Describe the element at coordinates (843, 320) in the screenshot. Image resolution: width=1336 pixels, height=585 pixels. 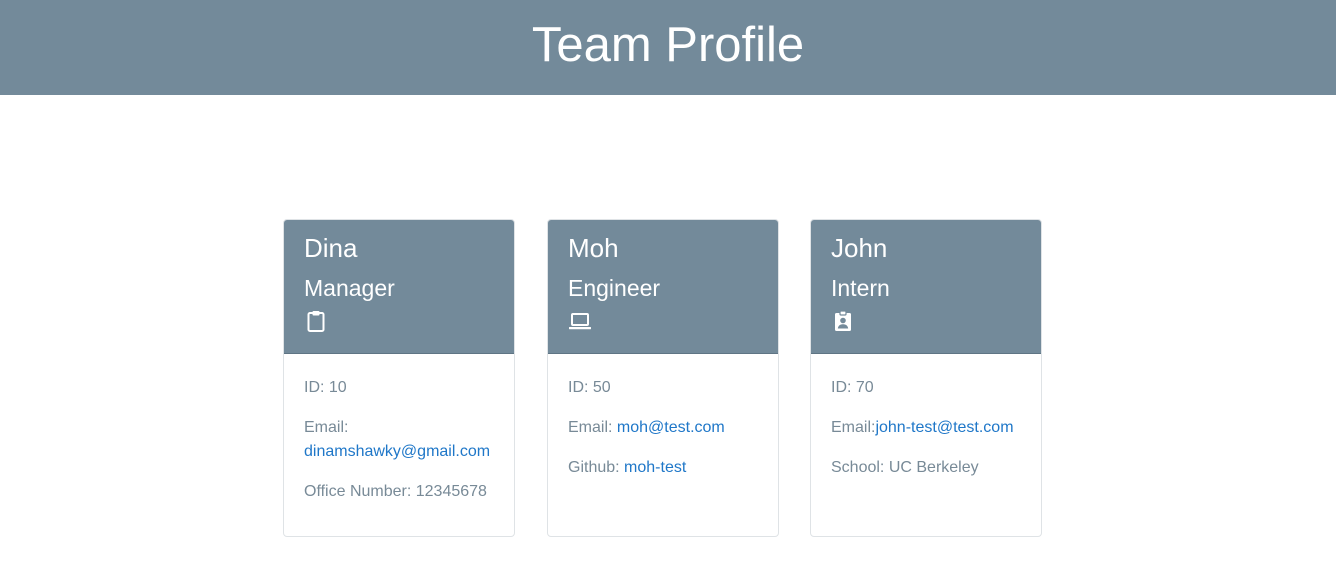
I see `badge-icon` at that location.